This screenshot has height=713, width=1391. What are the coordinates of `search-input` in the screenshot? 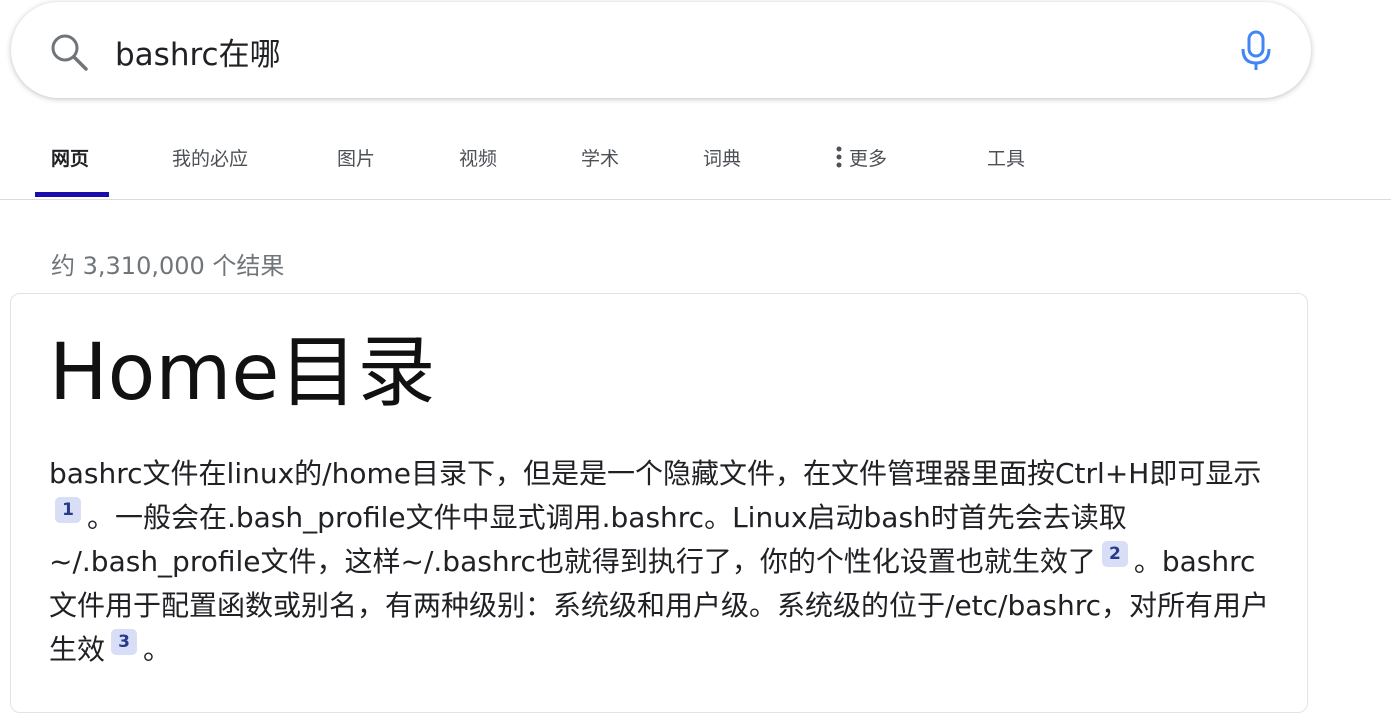 It's located at (655, 51).